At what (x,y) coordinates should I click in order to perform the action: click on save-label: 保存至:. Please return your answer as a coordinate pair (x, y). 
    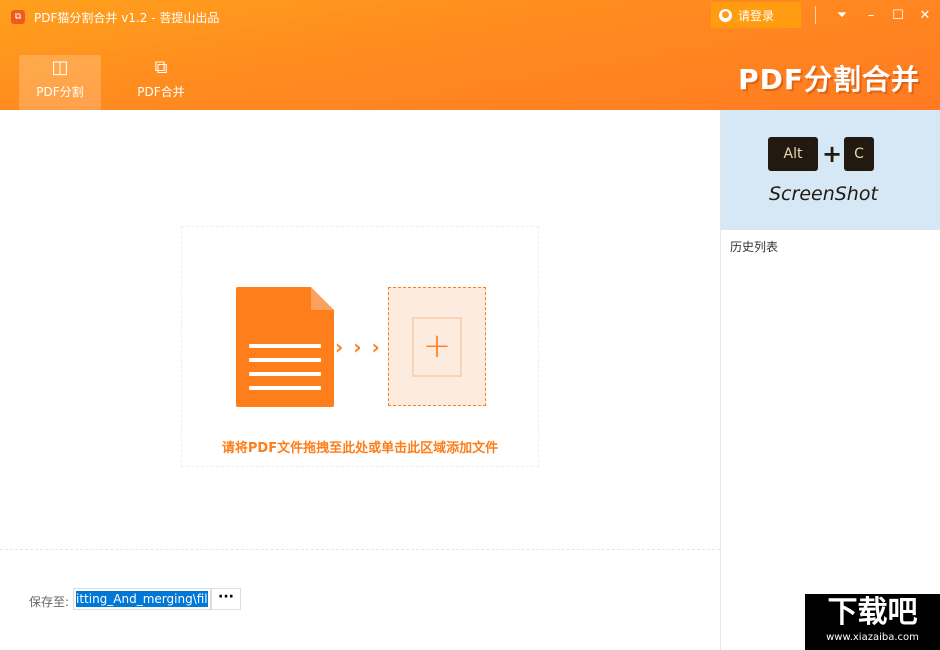
    Looking at the image, I should click on (49, 602).